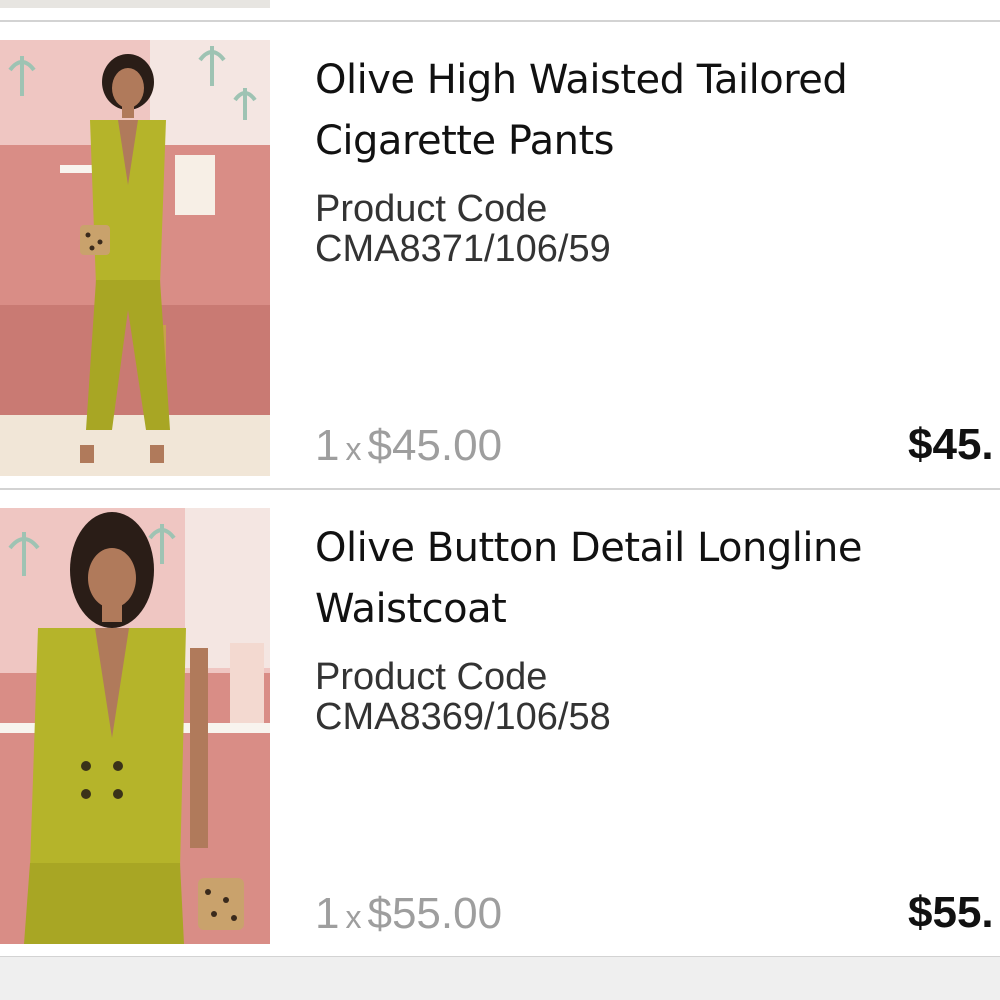 The height and width of the screenshot is (1000, 1000). I want to click on product-code: Product Code CMA8369/106/58, so click(463, 697).